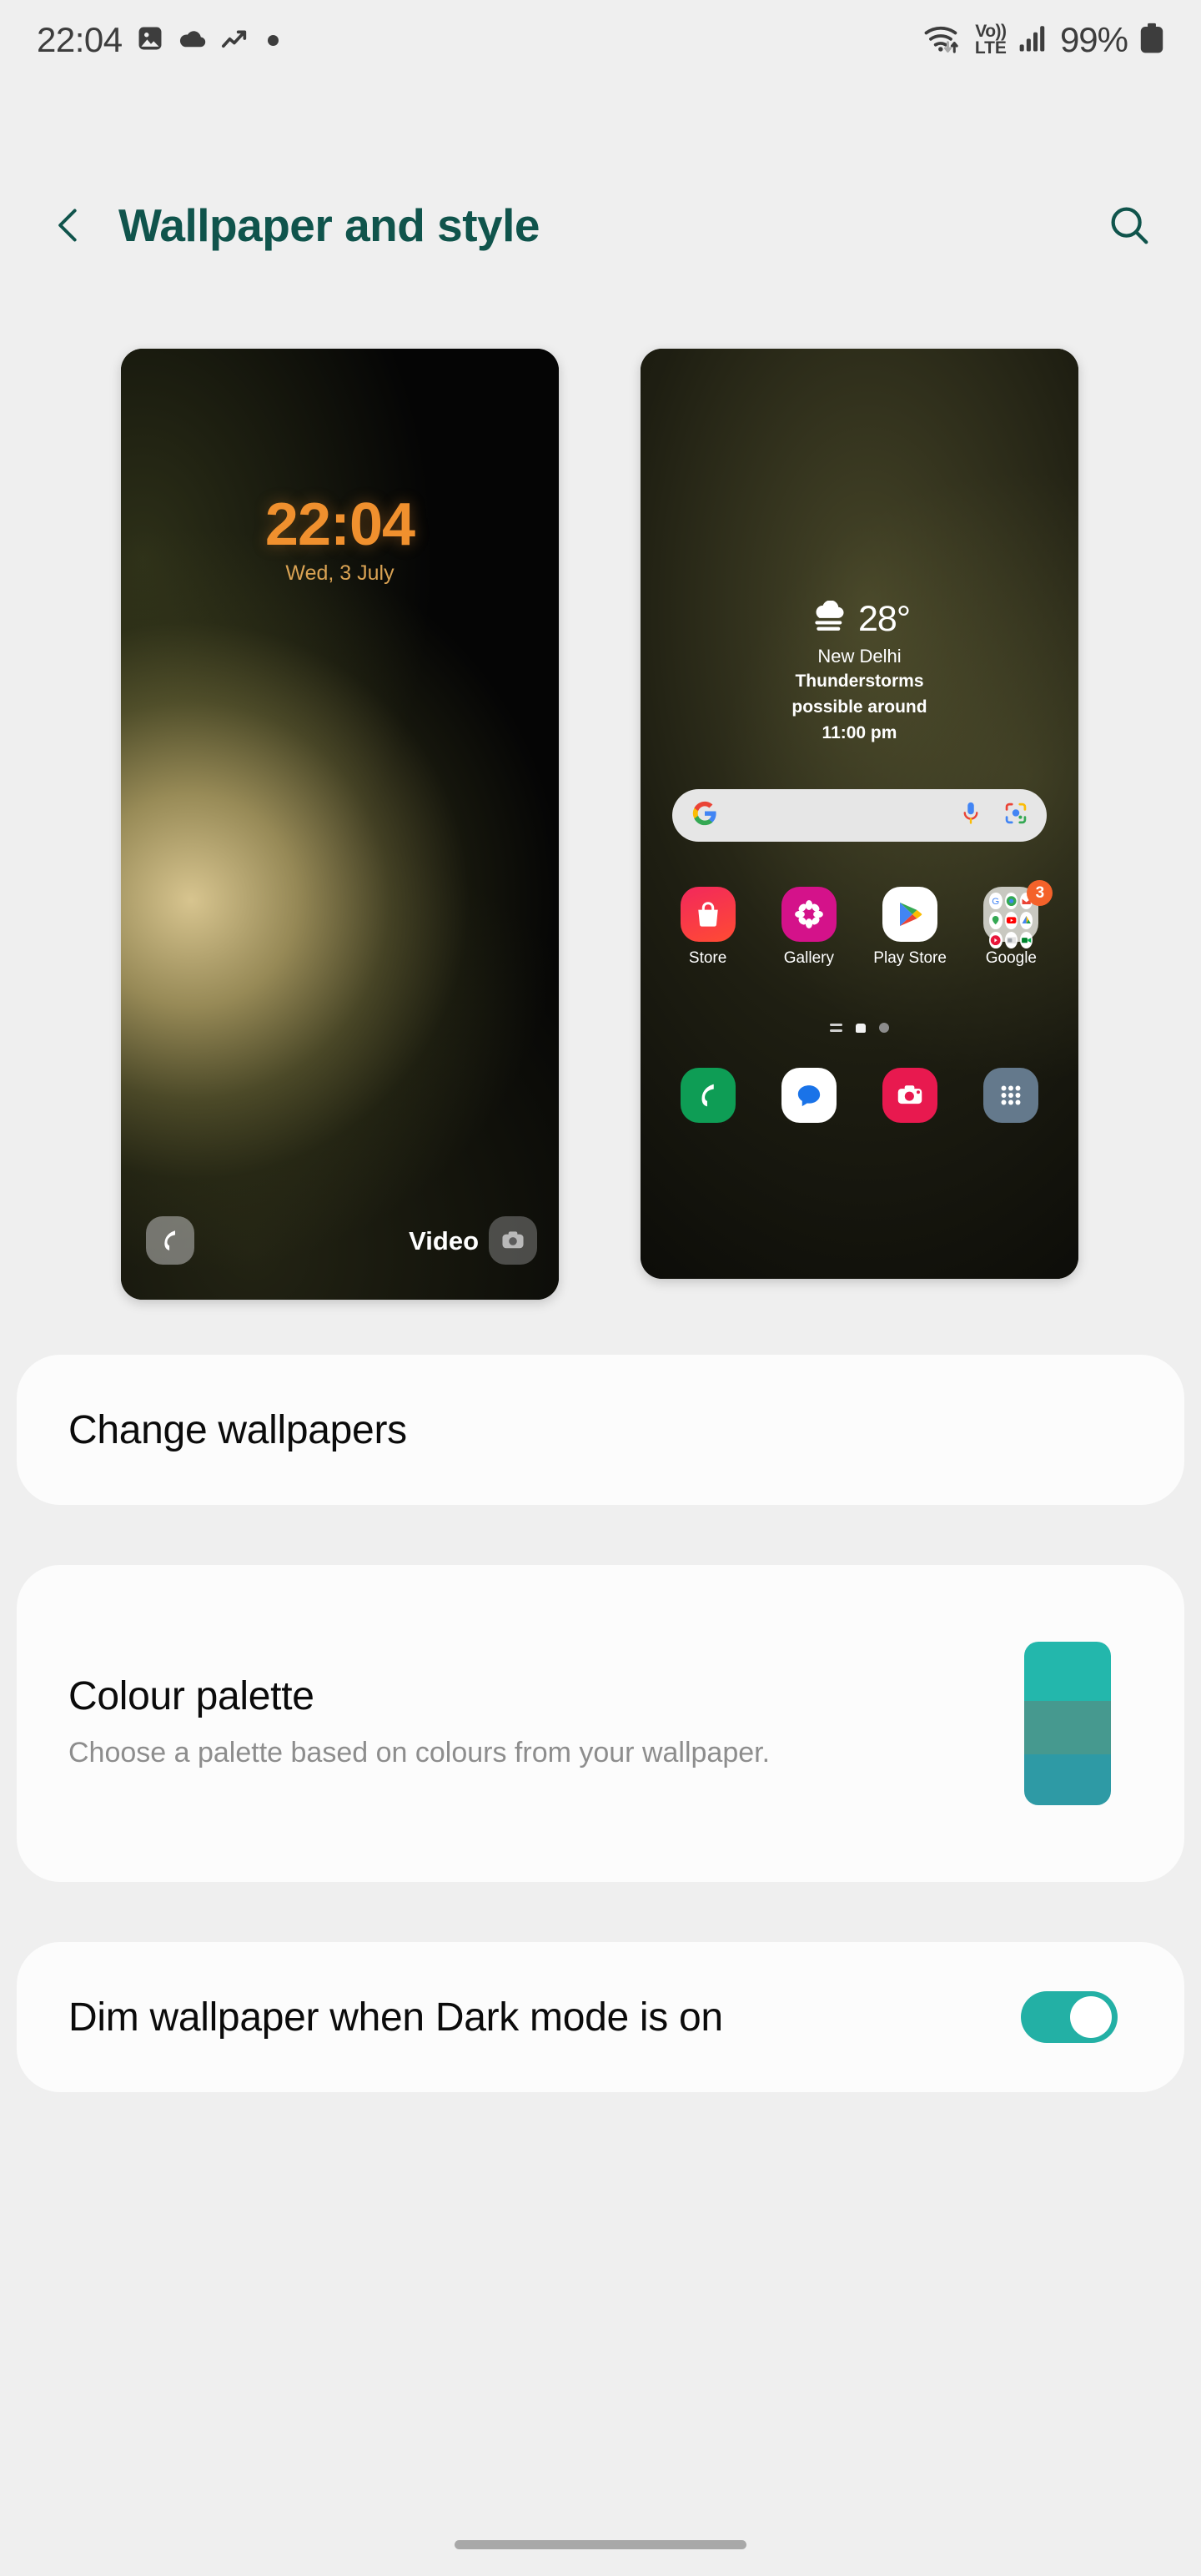  I want to click on trending-up-icon, so click(235, 40).